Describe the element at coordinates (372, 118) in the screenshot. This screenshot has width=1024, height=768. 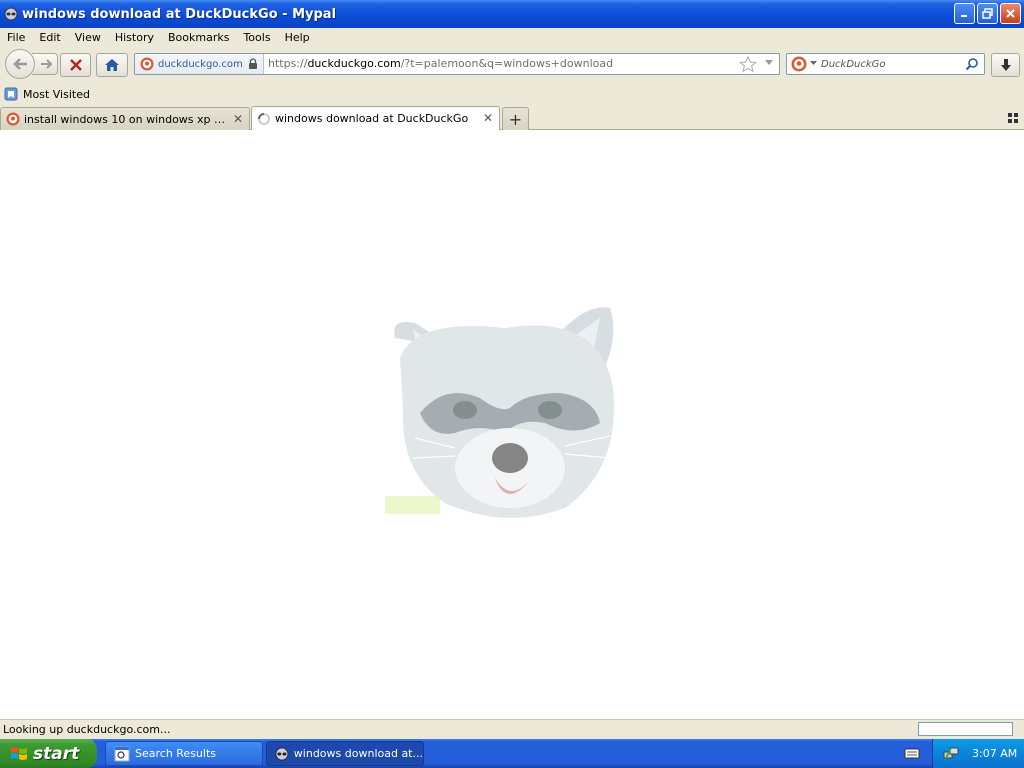
I see `tab-title: windows download at DuckDuckGo` at that location.